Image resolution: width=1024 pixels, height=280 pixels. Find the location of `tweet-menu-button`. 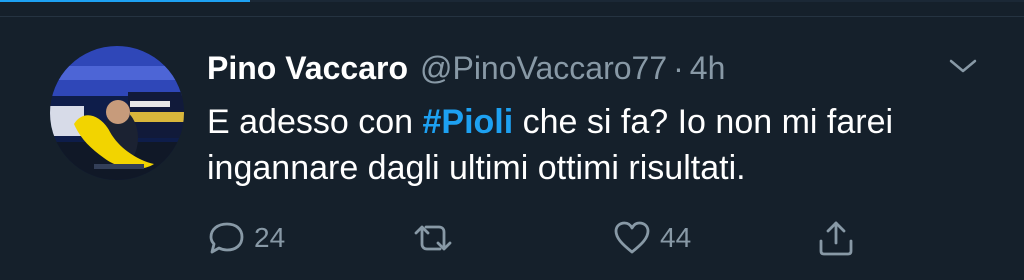

tweet-menu-button is located at coordinates (963, 66).